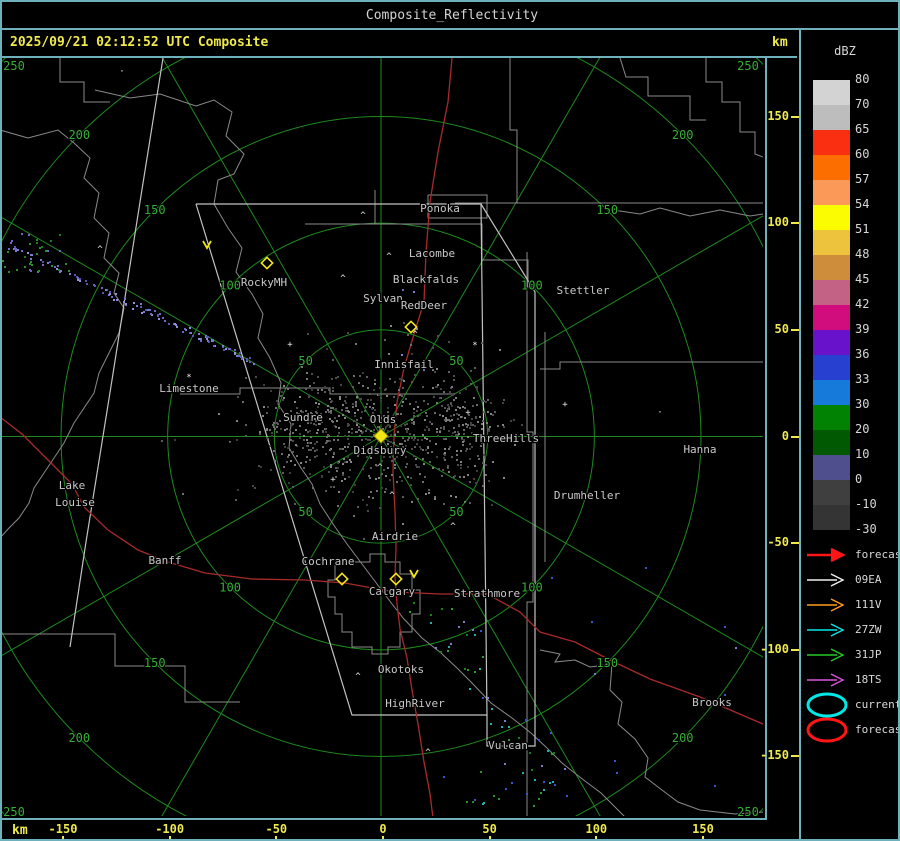  I want to click on dbz-scale-label: 60, so click(862, 154).